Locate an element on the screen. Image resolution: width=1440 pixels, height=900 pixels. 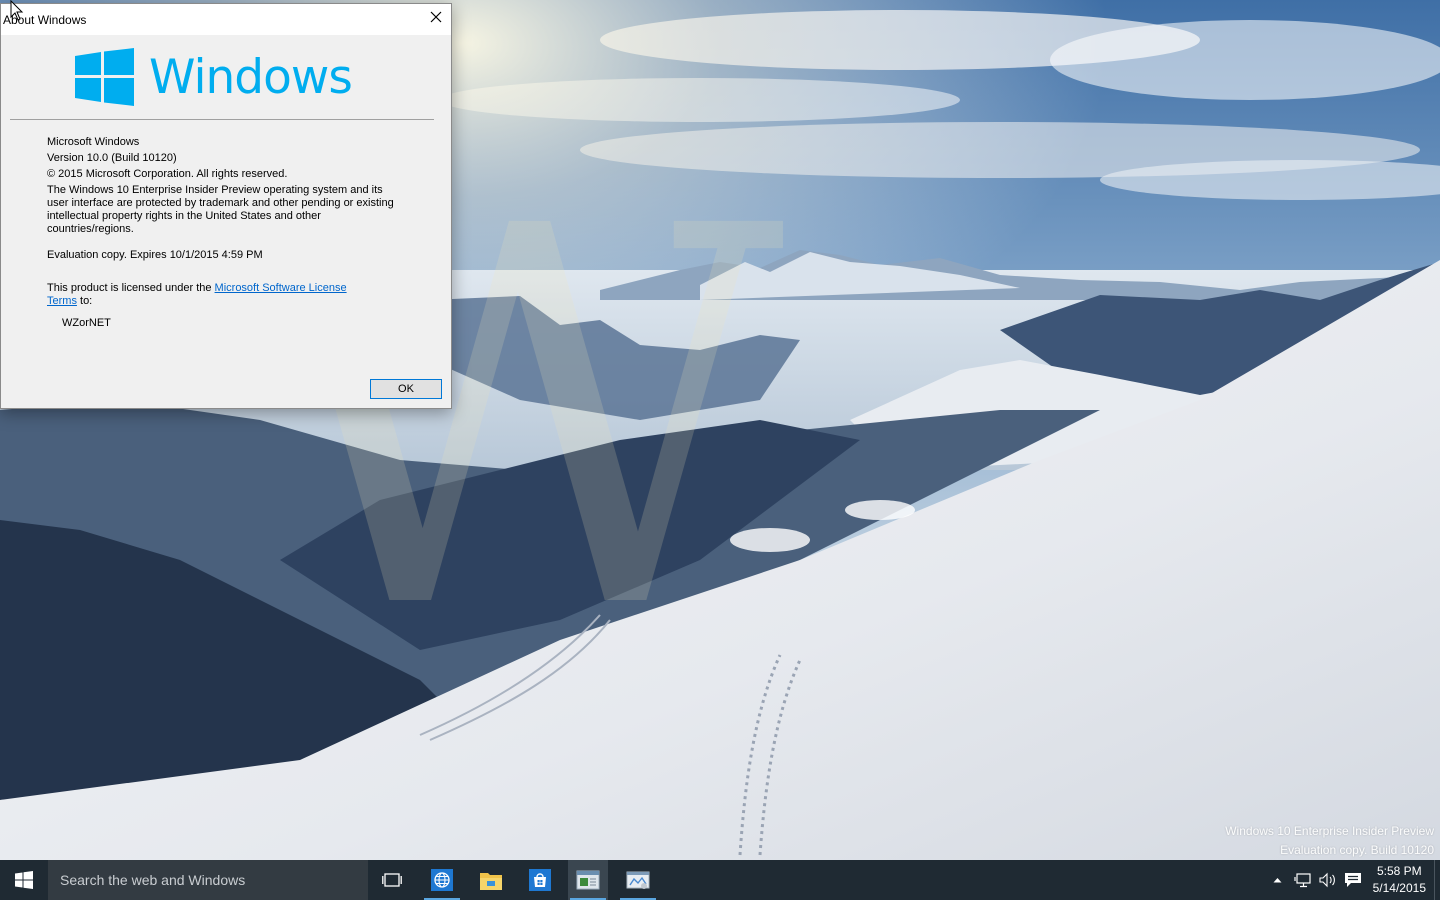
watermark-build: Evaluation copy. Build 10120 is located at coordinates (1357, 850).